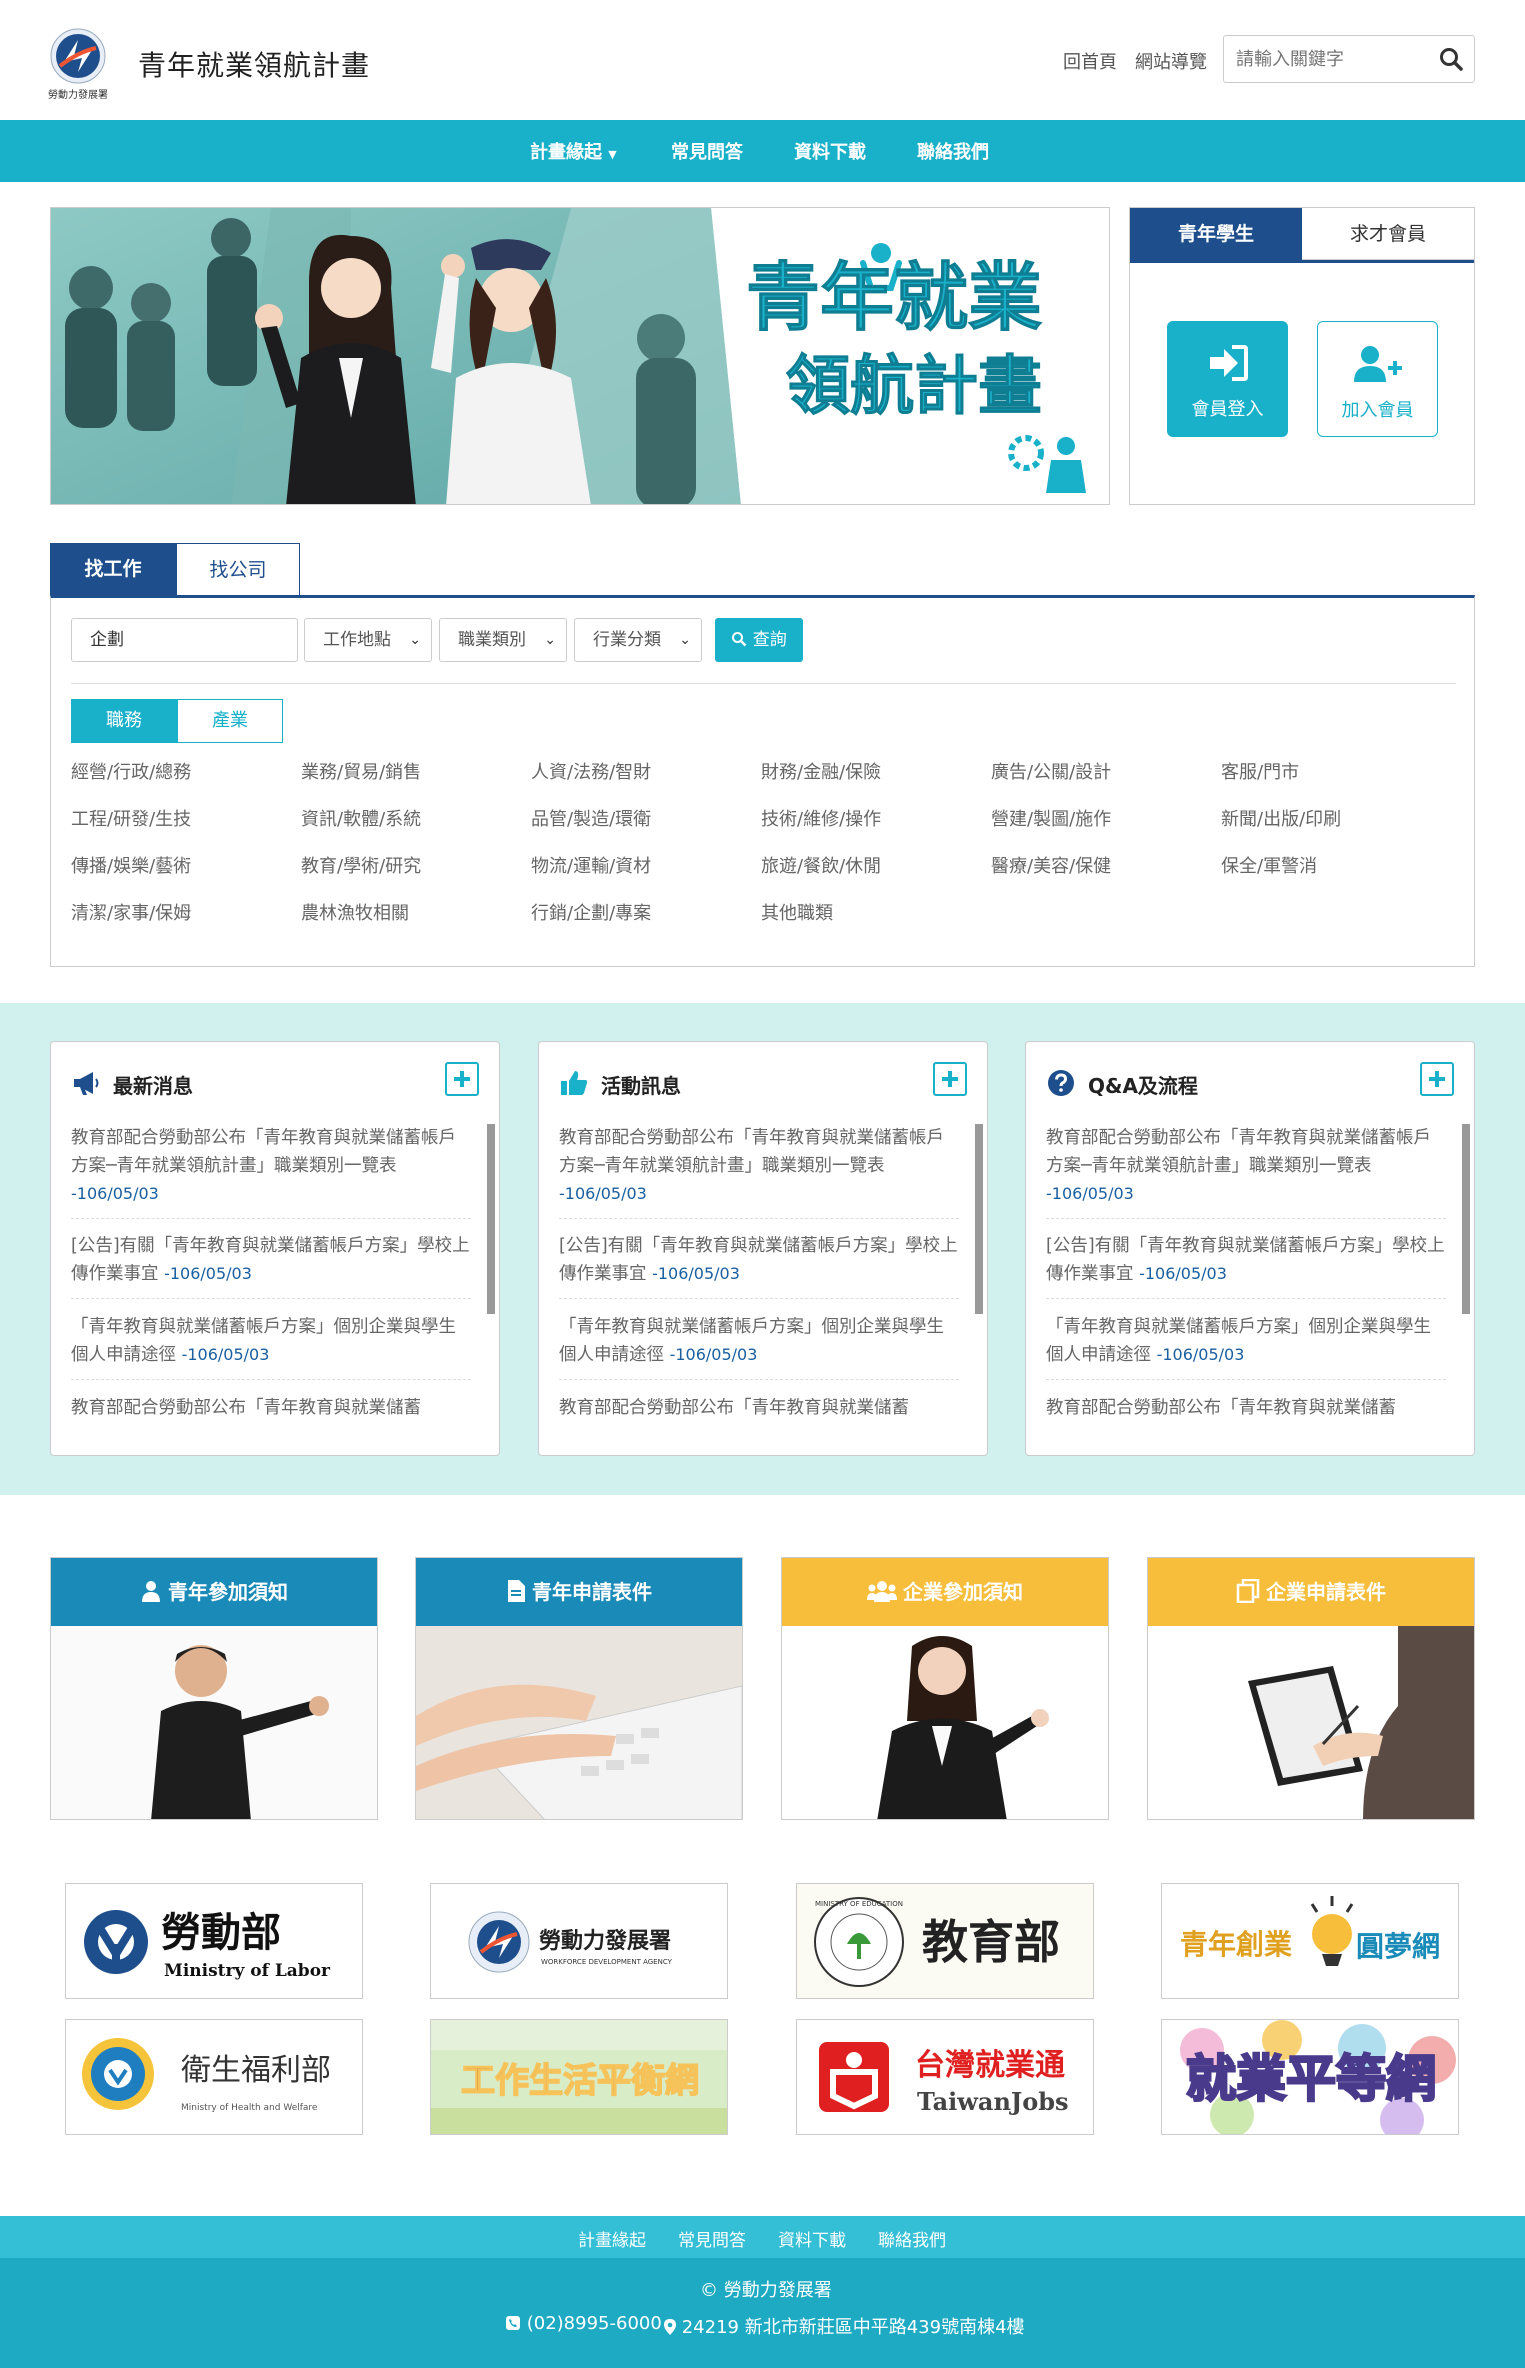 The image size is (1525, 2368). What do you see at coordinates (579, 1592) in the screenshot?
I see `info-card-header: 青年申請表件` at bounding box center [579, 1592].